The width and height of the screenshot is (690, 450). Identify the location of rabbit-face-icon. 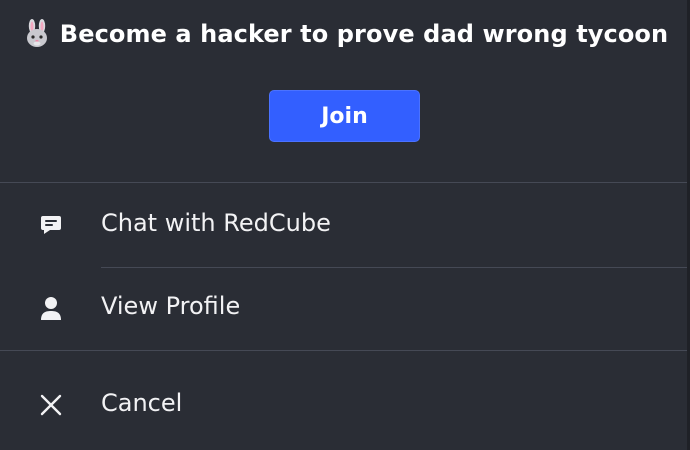
(37, 34).